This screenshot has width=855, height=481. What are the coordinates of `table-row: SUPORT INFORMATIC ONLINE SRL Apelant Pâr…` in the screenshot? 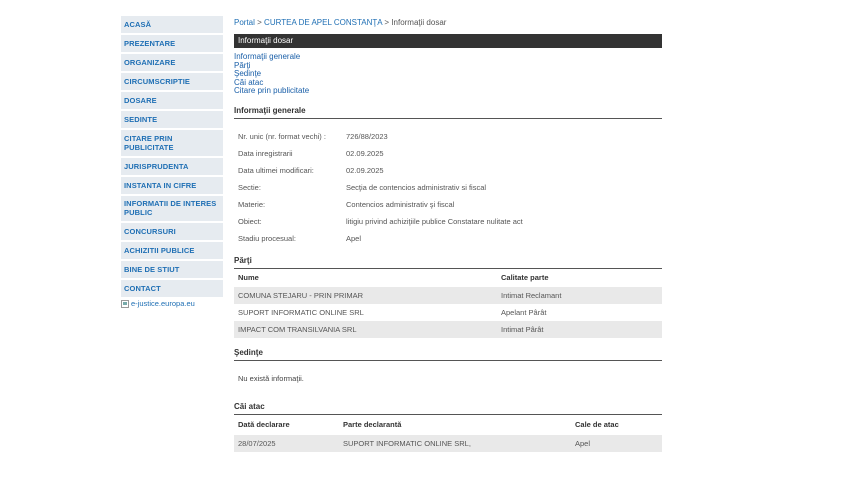 It's located at (448, 312).